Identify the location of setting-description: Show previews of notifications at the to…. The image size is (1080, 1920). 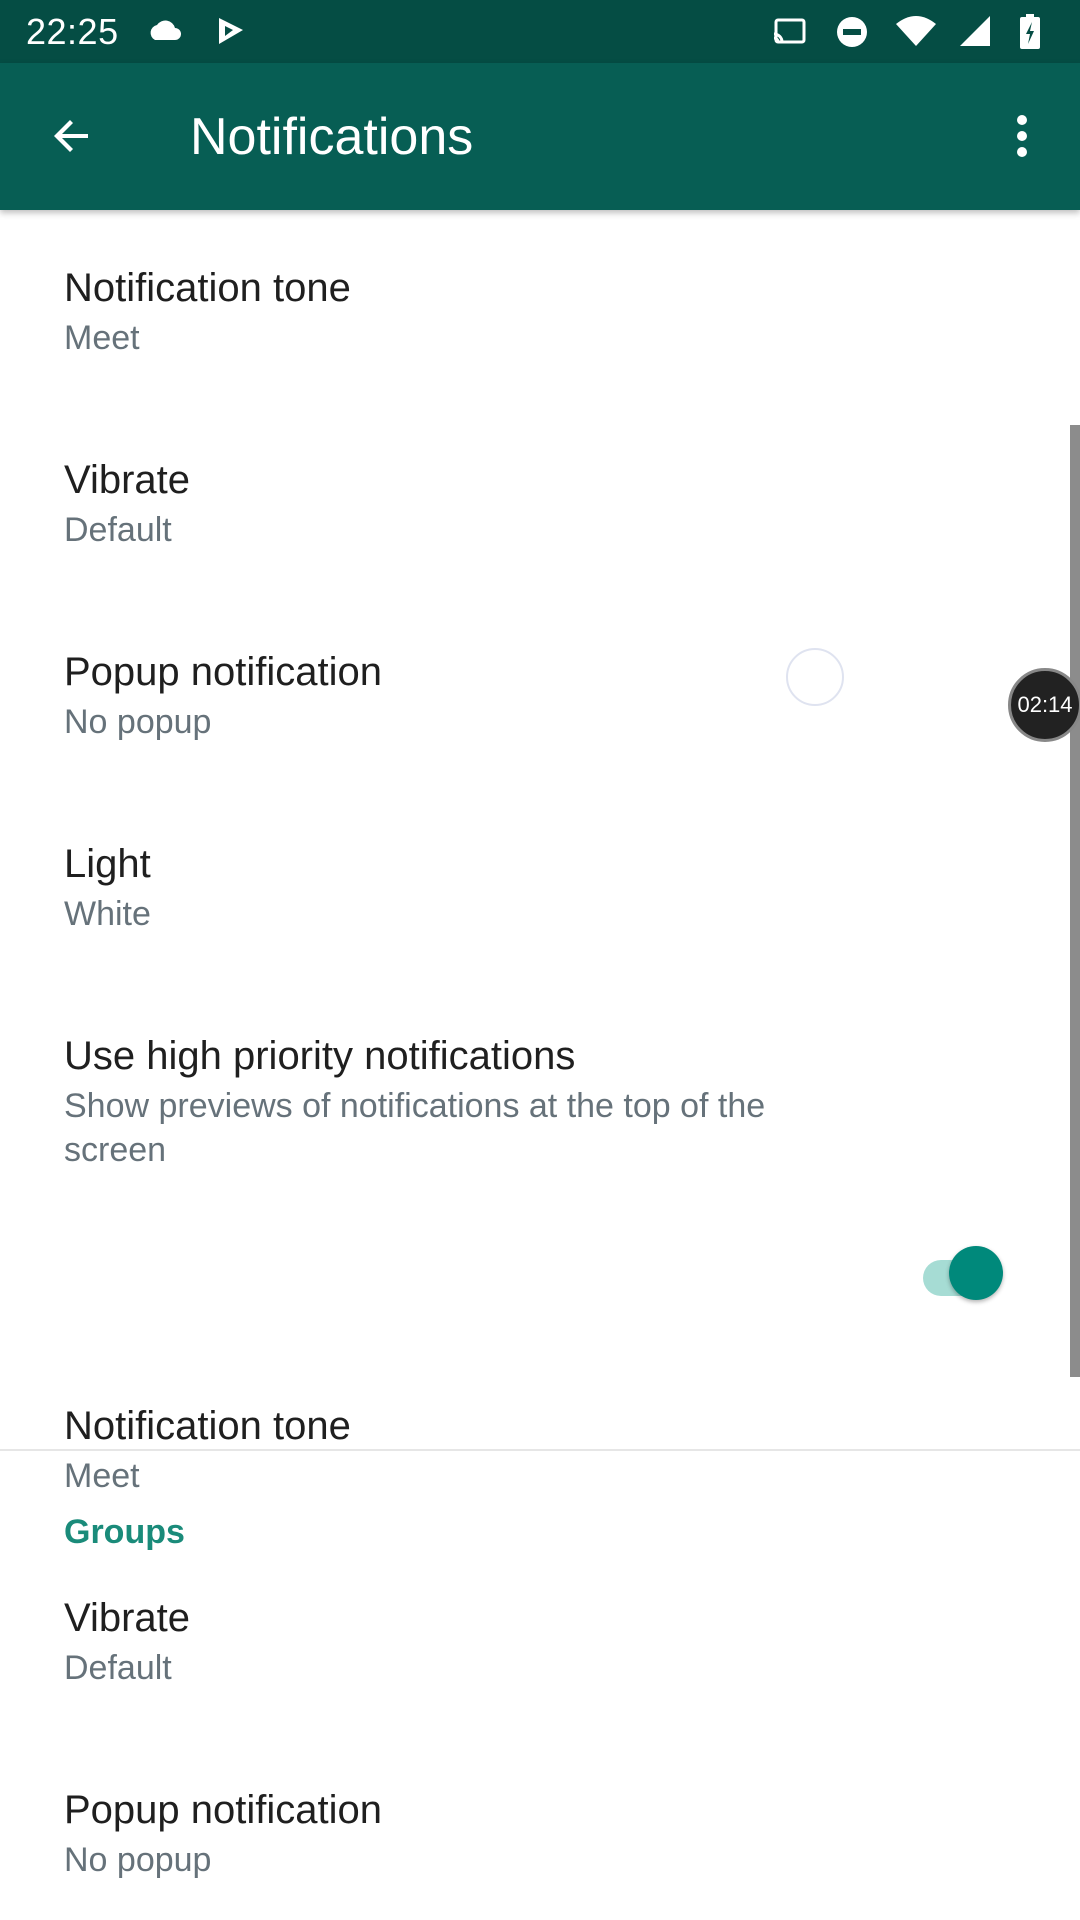
(415, 1128).